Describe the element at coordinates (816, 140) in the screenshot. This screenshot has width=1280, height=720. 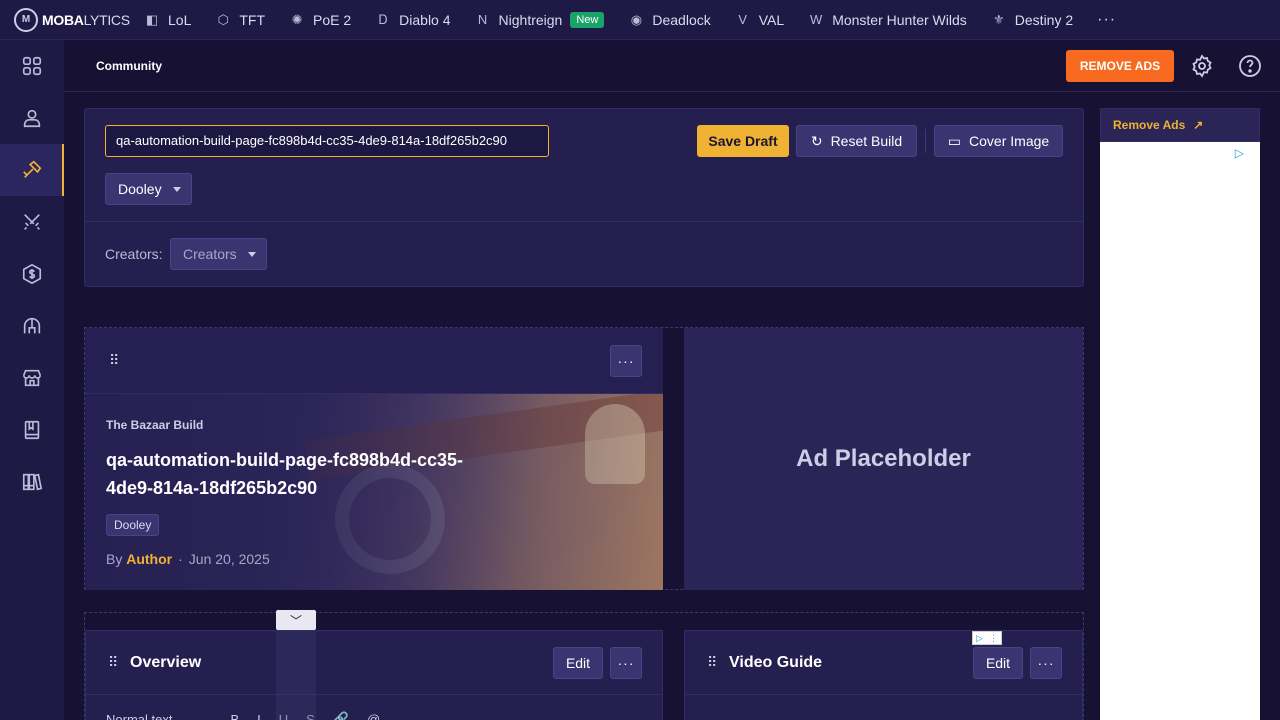
I see `reset-icon: ↻` at that location.